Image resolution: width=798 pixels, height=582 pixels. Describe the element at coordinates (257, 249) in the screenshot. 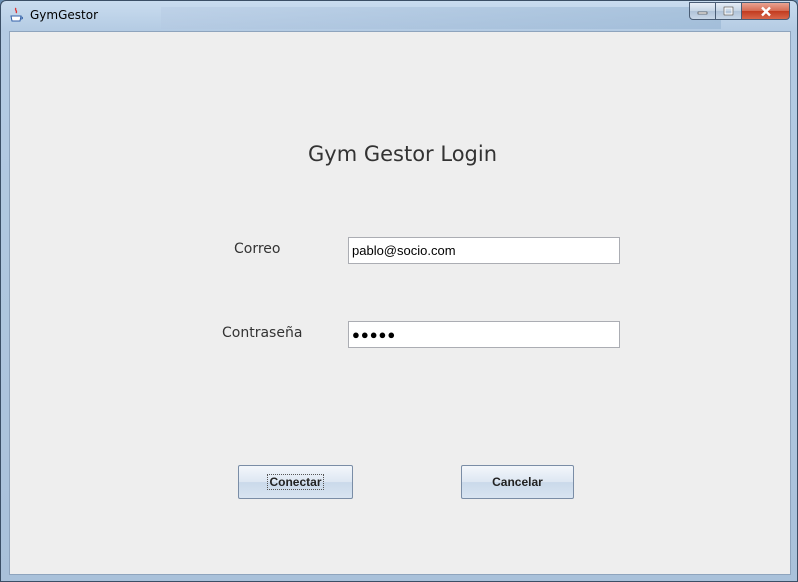

I see `email-label: Correo` at that location.